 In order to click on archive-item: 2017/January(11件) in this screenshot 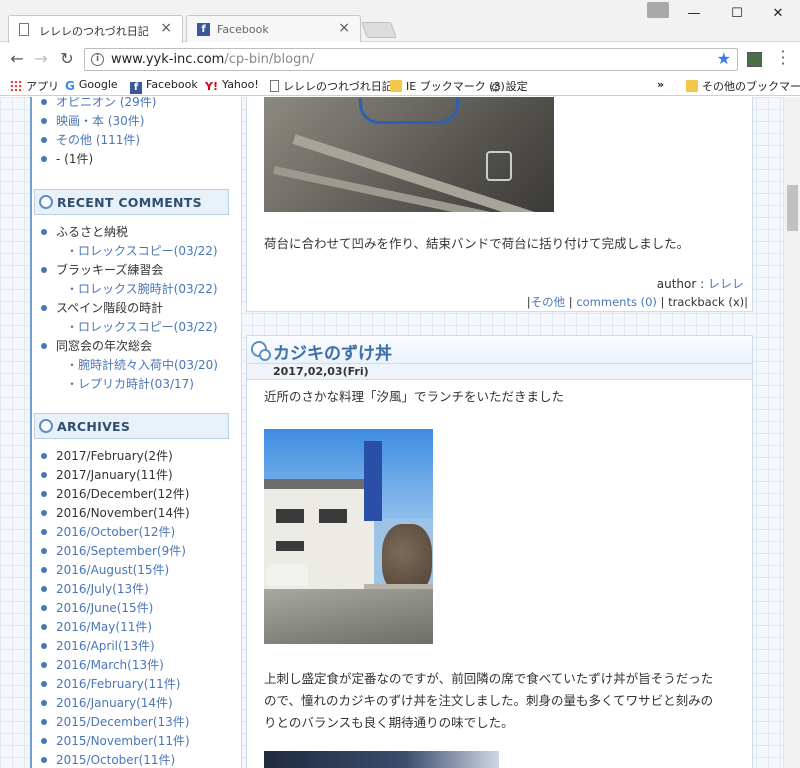, I will do `click(115, 475)`.